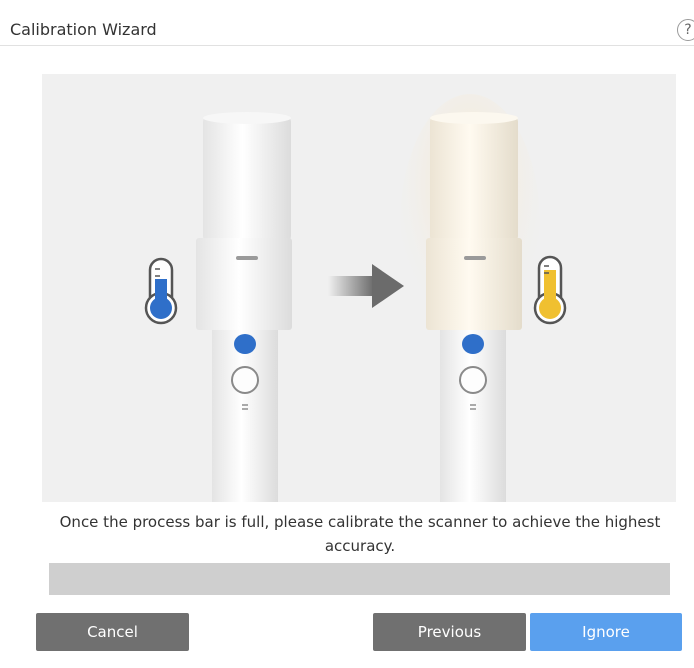  What do you see at coordinates (470, 298) in the screenshot?
I see `scanner-warm` at bounding box center [470, 298].